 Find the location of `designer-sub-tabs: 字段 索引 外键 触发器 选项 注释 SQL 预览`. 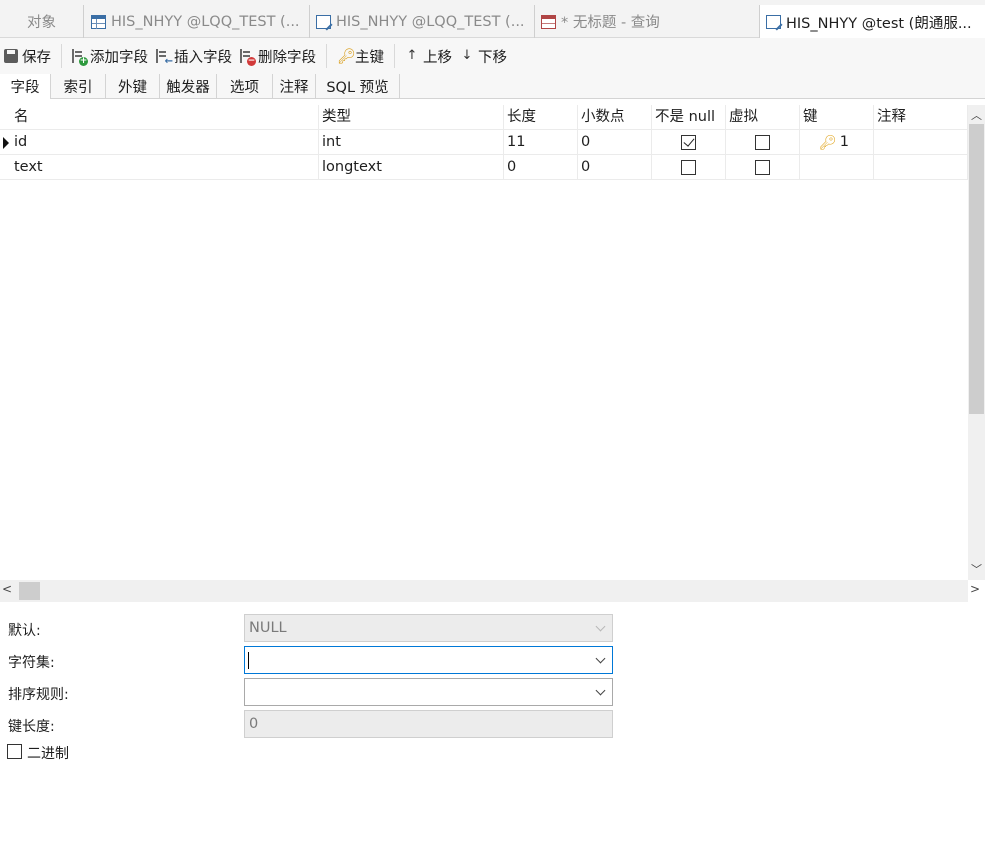

designer-sub-tabs: 字段 索引 外键 触发器 选项 注释 SQL 预览 is located at coordinates (492, 86).